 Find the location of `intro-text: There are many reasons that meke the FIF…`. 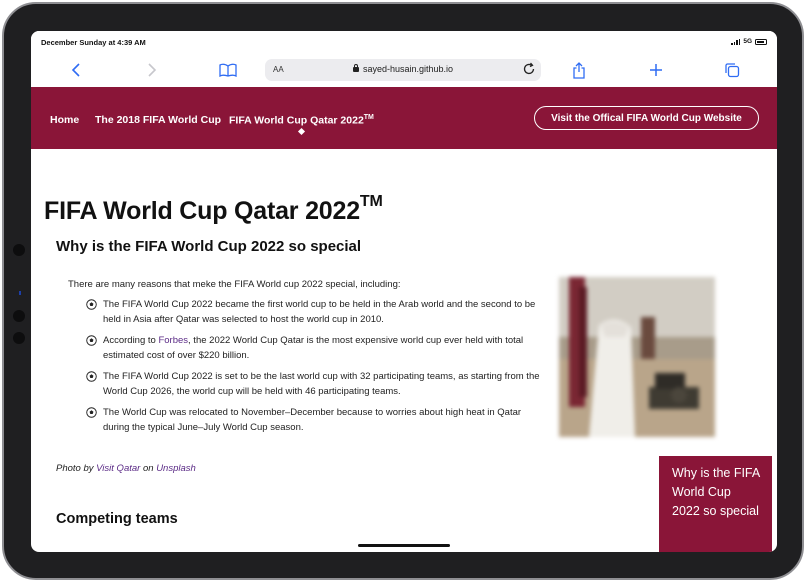

intro-text: There are many reasons that meke the FIF… is located at coordinates (234, 284).